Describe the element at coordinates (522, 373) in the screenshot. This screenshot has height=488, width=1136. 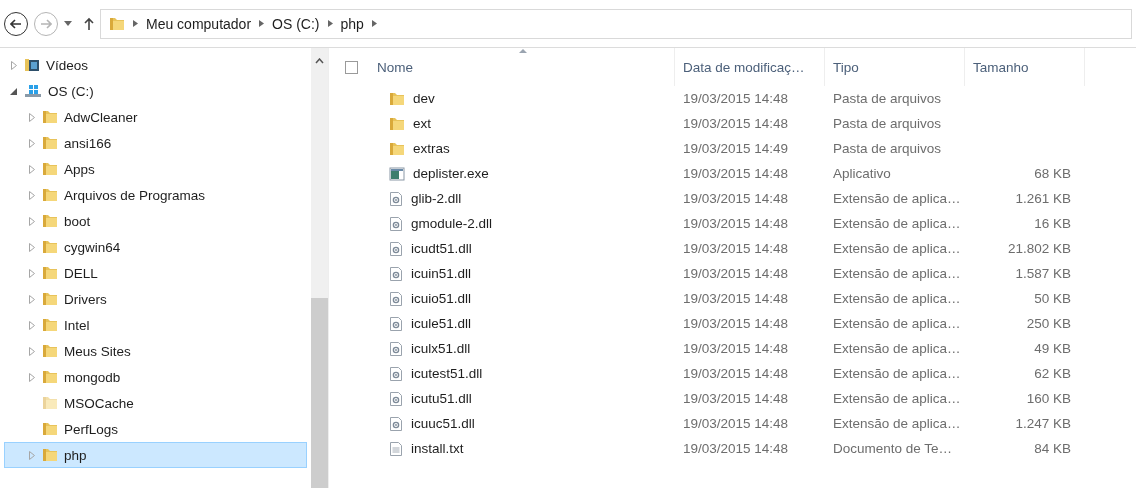
I see `file-name: icutest51.dll` at that location.